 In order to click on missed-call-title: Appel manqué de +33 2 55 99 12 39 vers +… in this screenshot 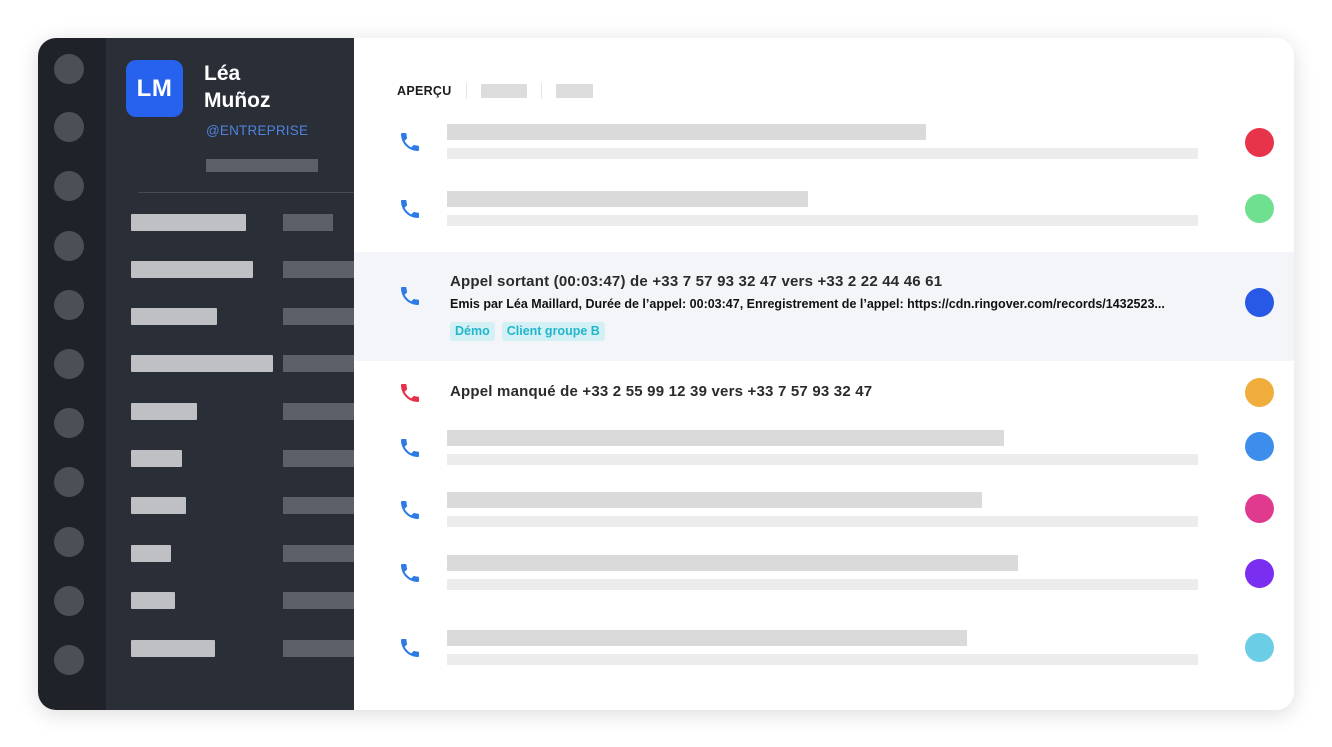, I will do `click(661, 391)`.